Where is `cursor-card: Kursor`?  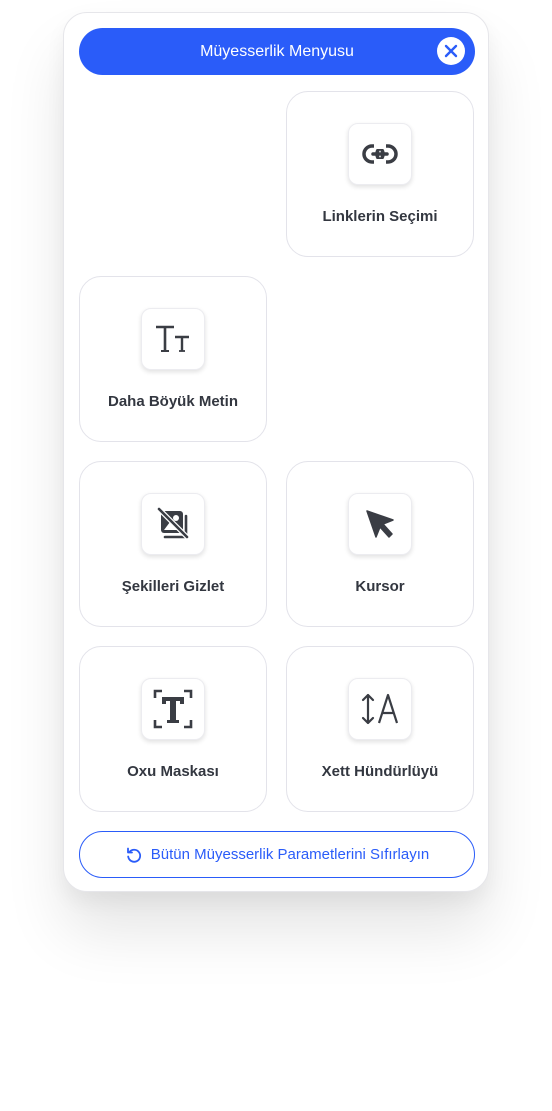 cursor-card: Kursor is located at coordinates (380, 544).